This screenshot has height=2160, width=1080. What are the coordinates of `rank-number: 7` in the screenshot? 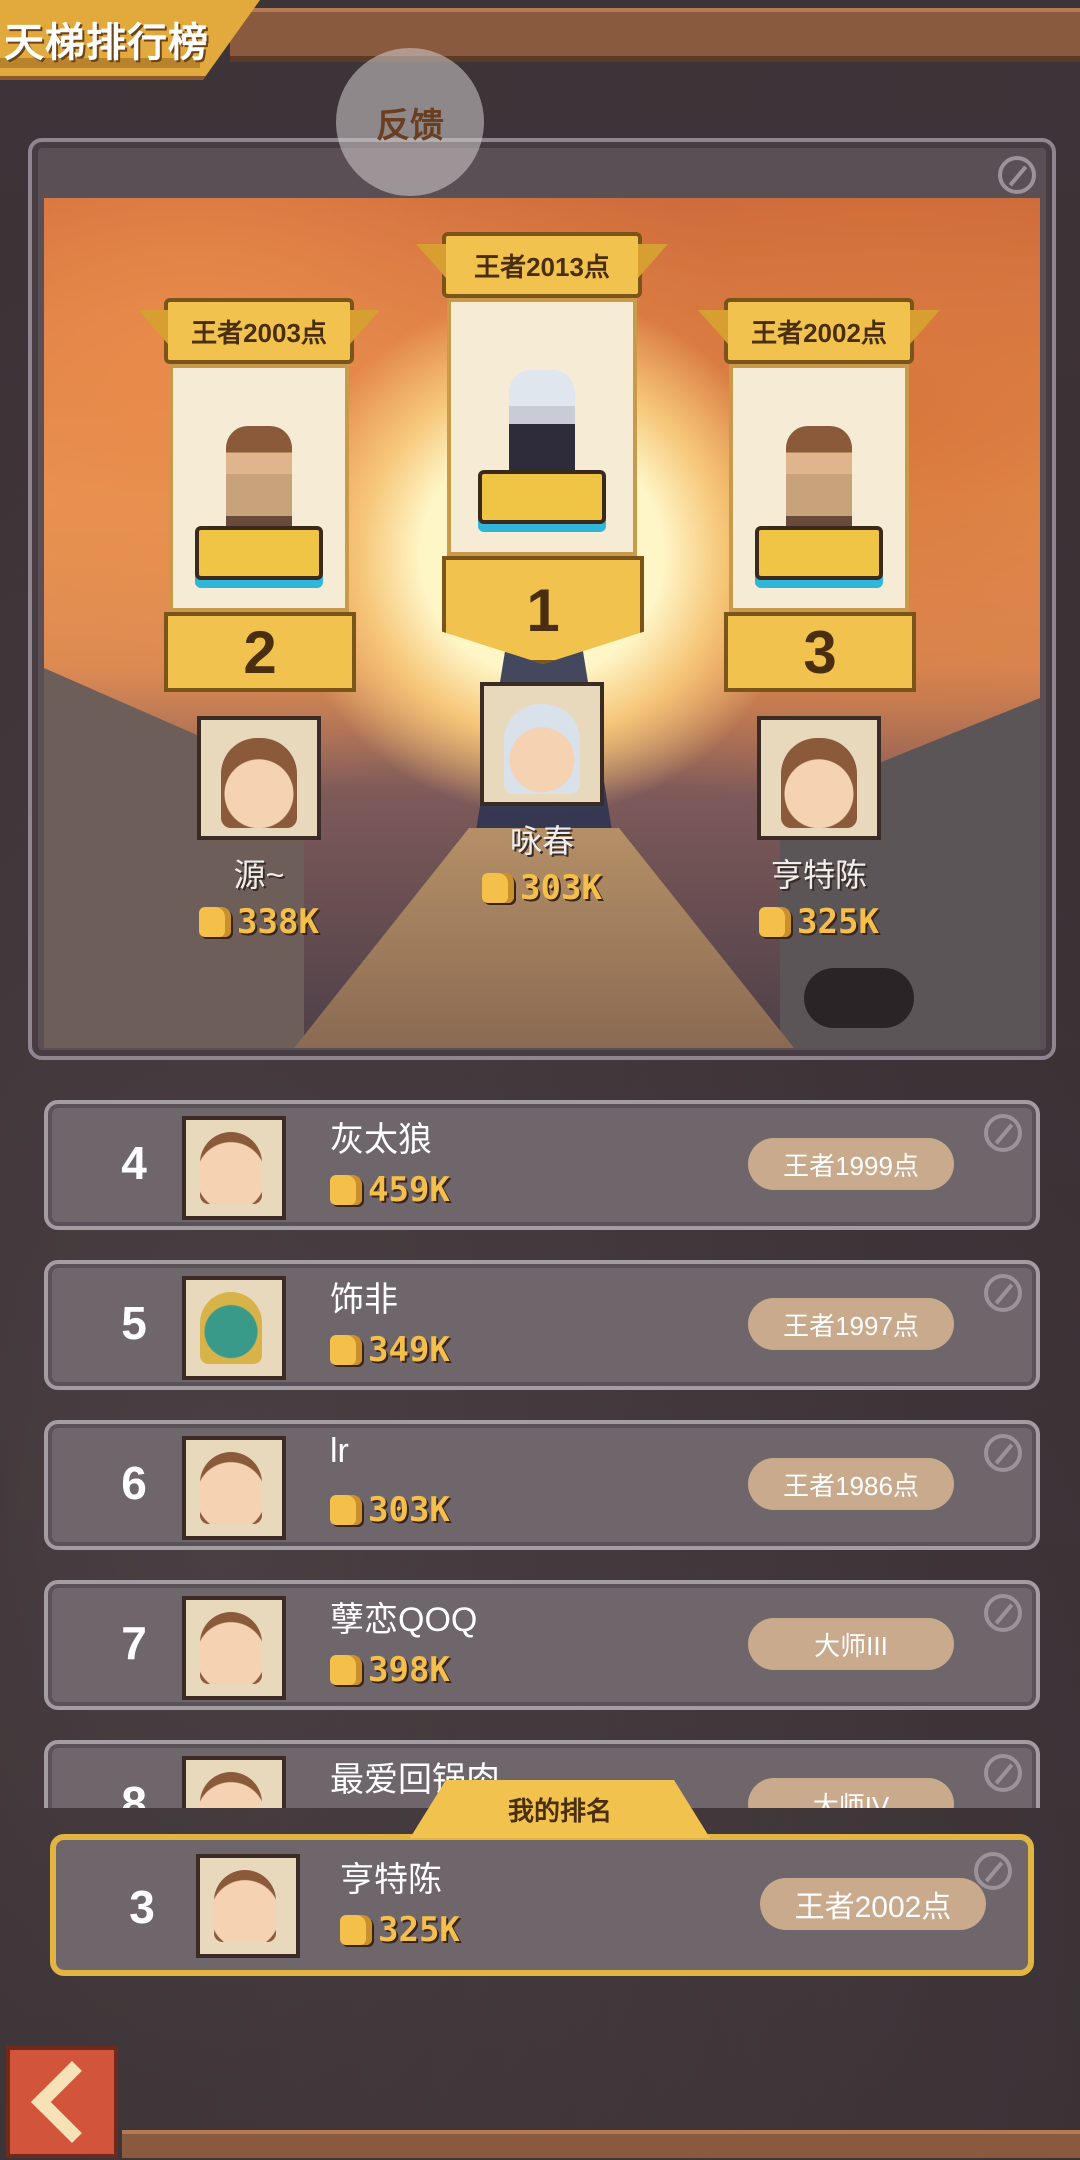 It's located at (134, 1643).